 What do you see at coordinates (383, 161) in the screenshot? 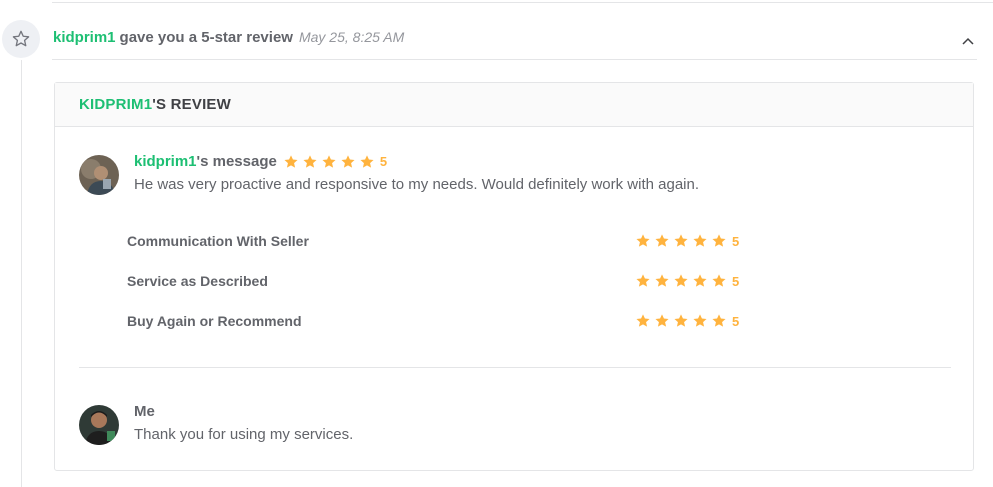
I see `buyer-rating-value: 5` at bounding box center [383, 161].